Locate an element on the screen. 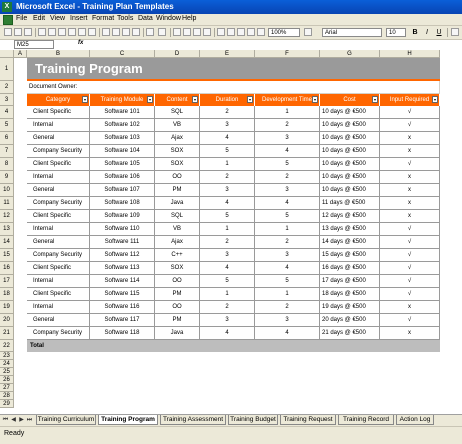  row-header-16: 16 is located at coordinates (7, 268).